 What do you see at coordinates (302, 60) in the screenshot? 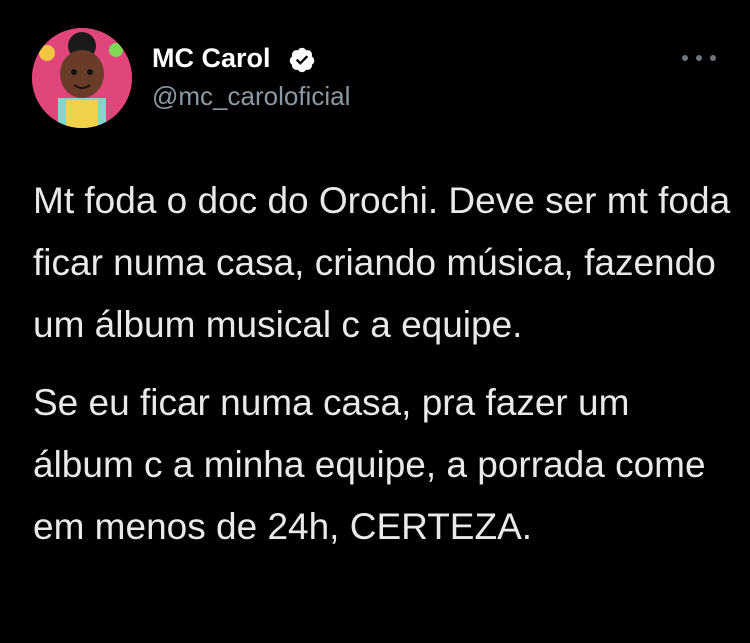
I see `verified-badge-icon` at bounding box center [302, 60].